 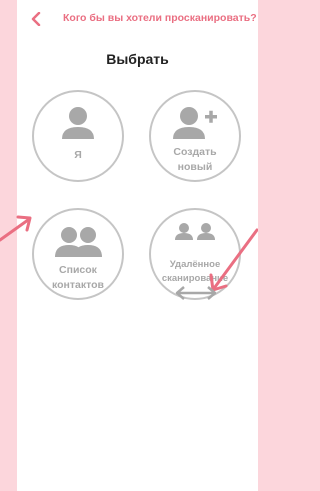 I want to click on option-create-new-label: Создать новый, so click(x=195, y=159).